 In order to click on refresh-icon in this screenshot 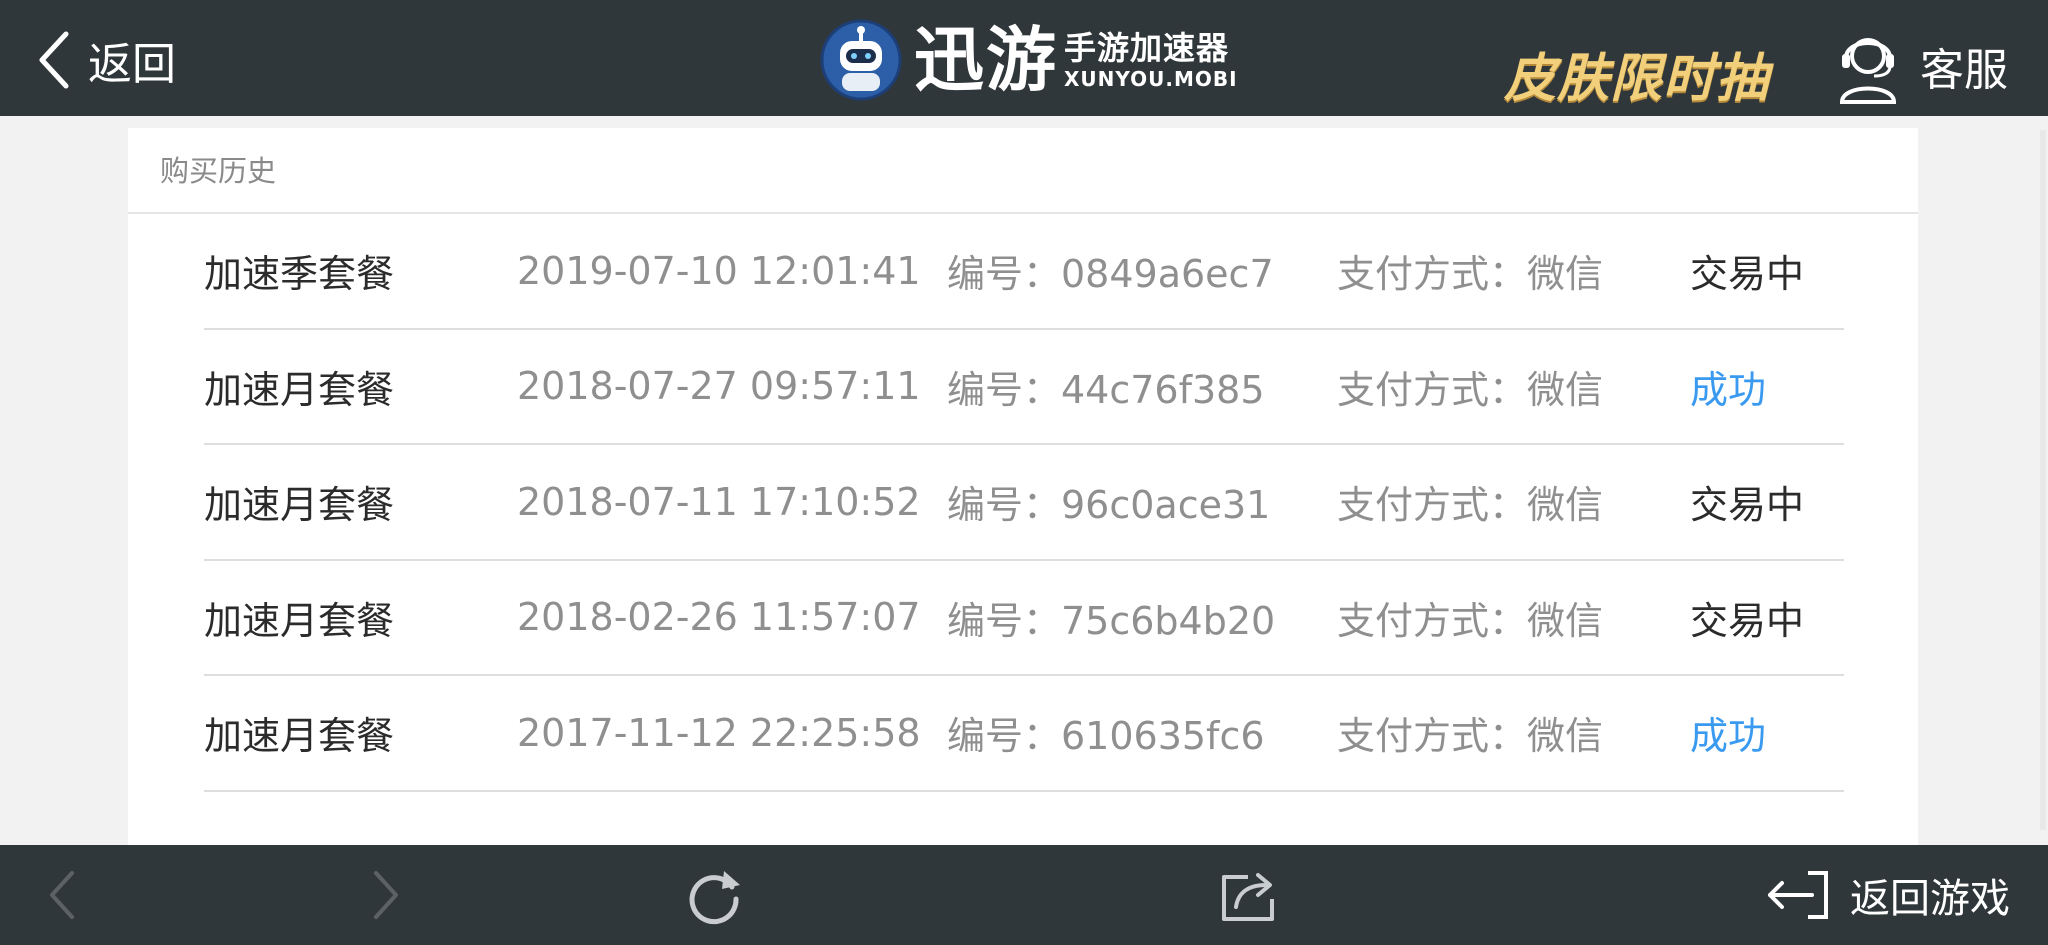, I will do `click(714, 895)`.